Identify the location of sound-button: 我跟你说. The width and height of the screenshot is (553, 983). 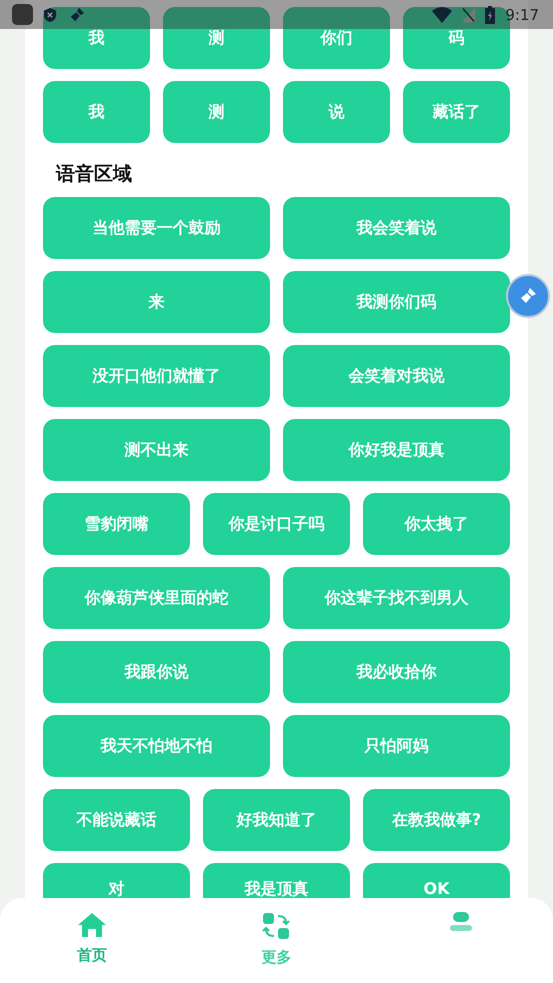
(156, 672).